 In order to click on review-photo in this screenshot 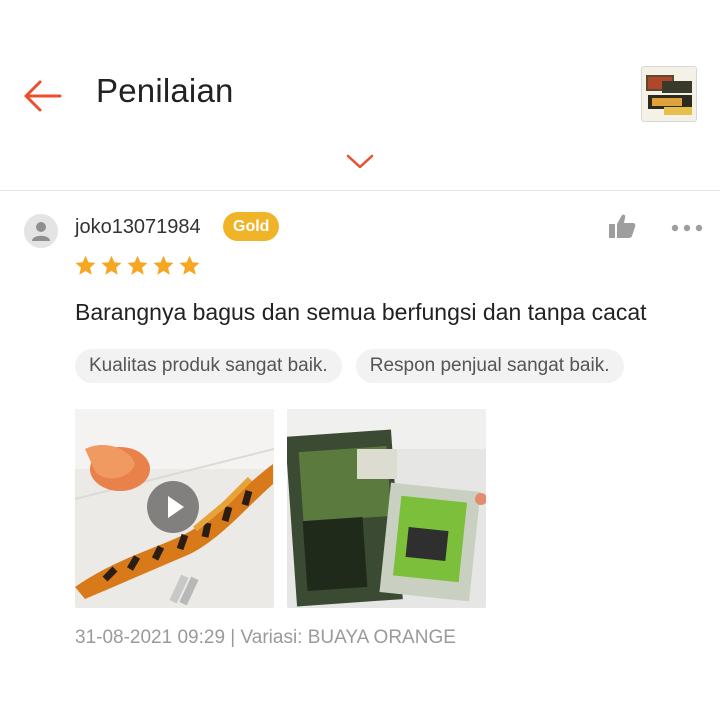, I will do `click(386, 508)`.